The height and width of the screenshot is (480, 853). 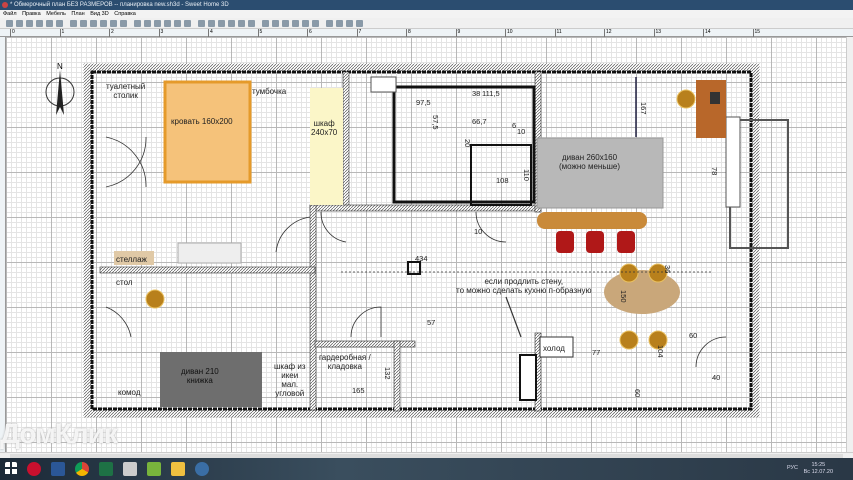 What do you see at coordinates (290, 380) in the screenshot?
I see `label-ikea-wardrobe: шкаф из икеи мал. угловой` at bounding box center [290, 380].